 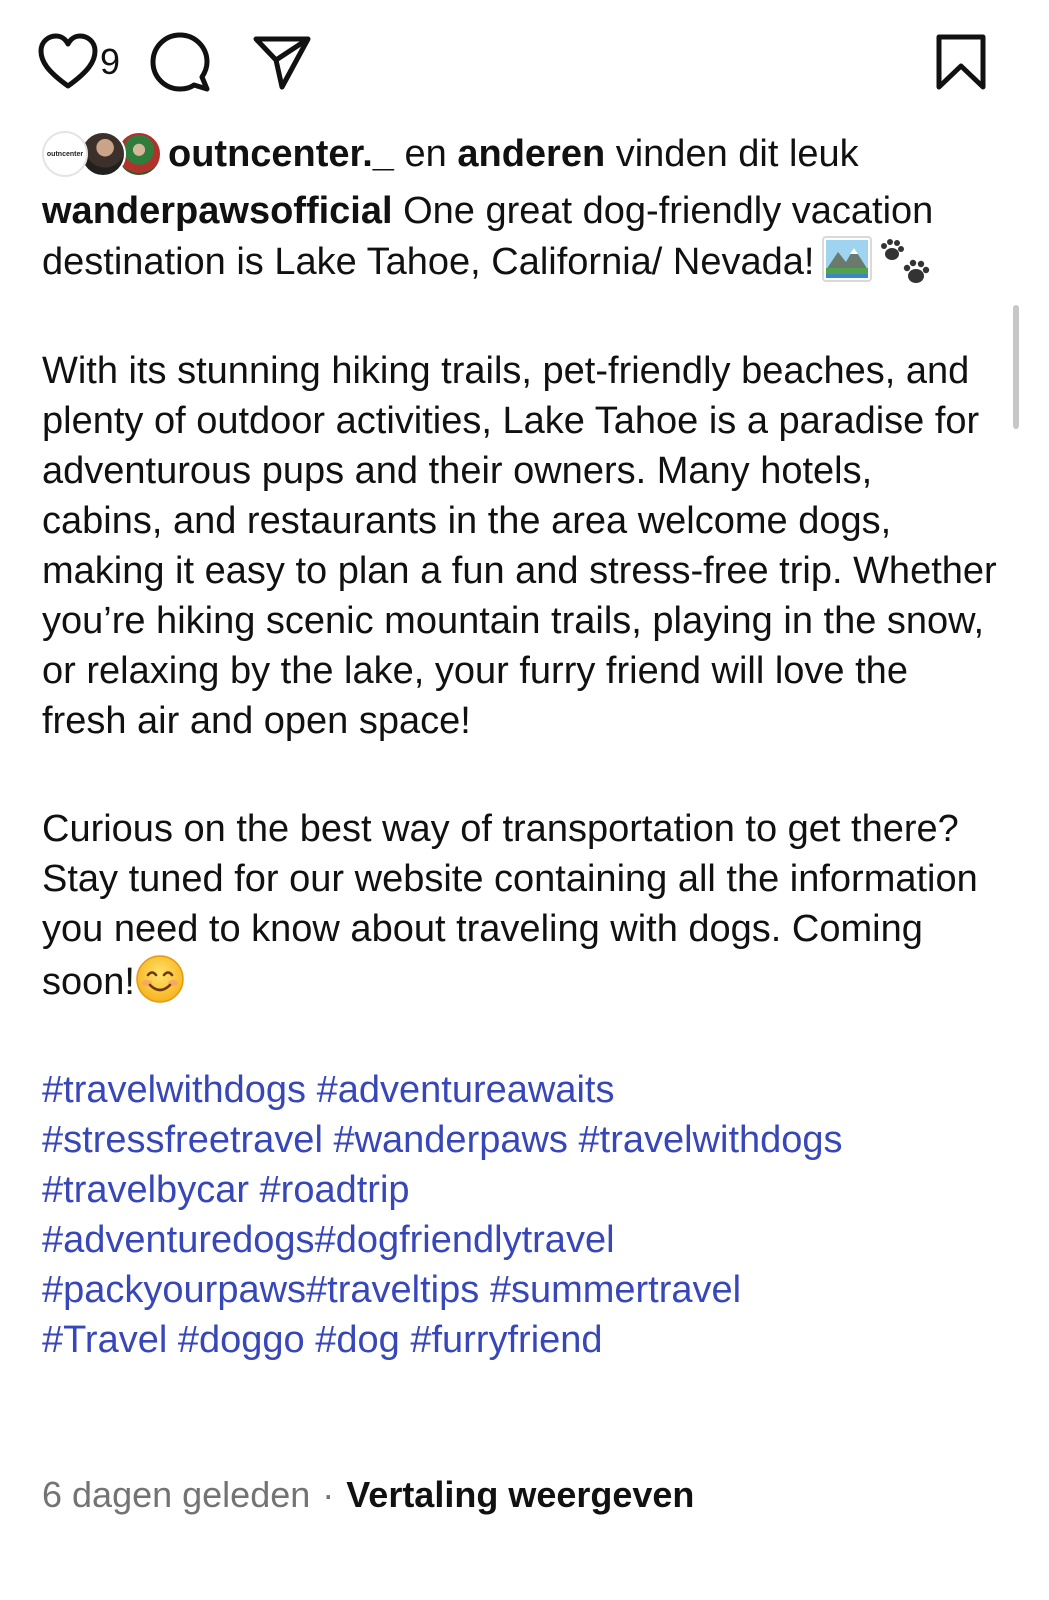 What do you see at coordinates (68, 62) in the screenshot?
I see `heart-icon` at bounding box center [68, 62].